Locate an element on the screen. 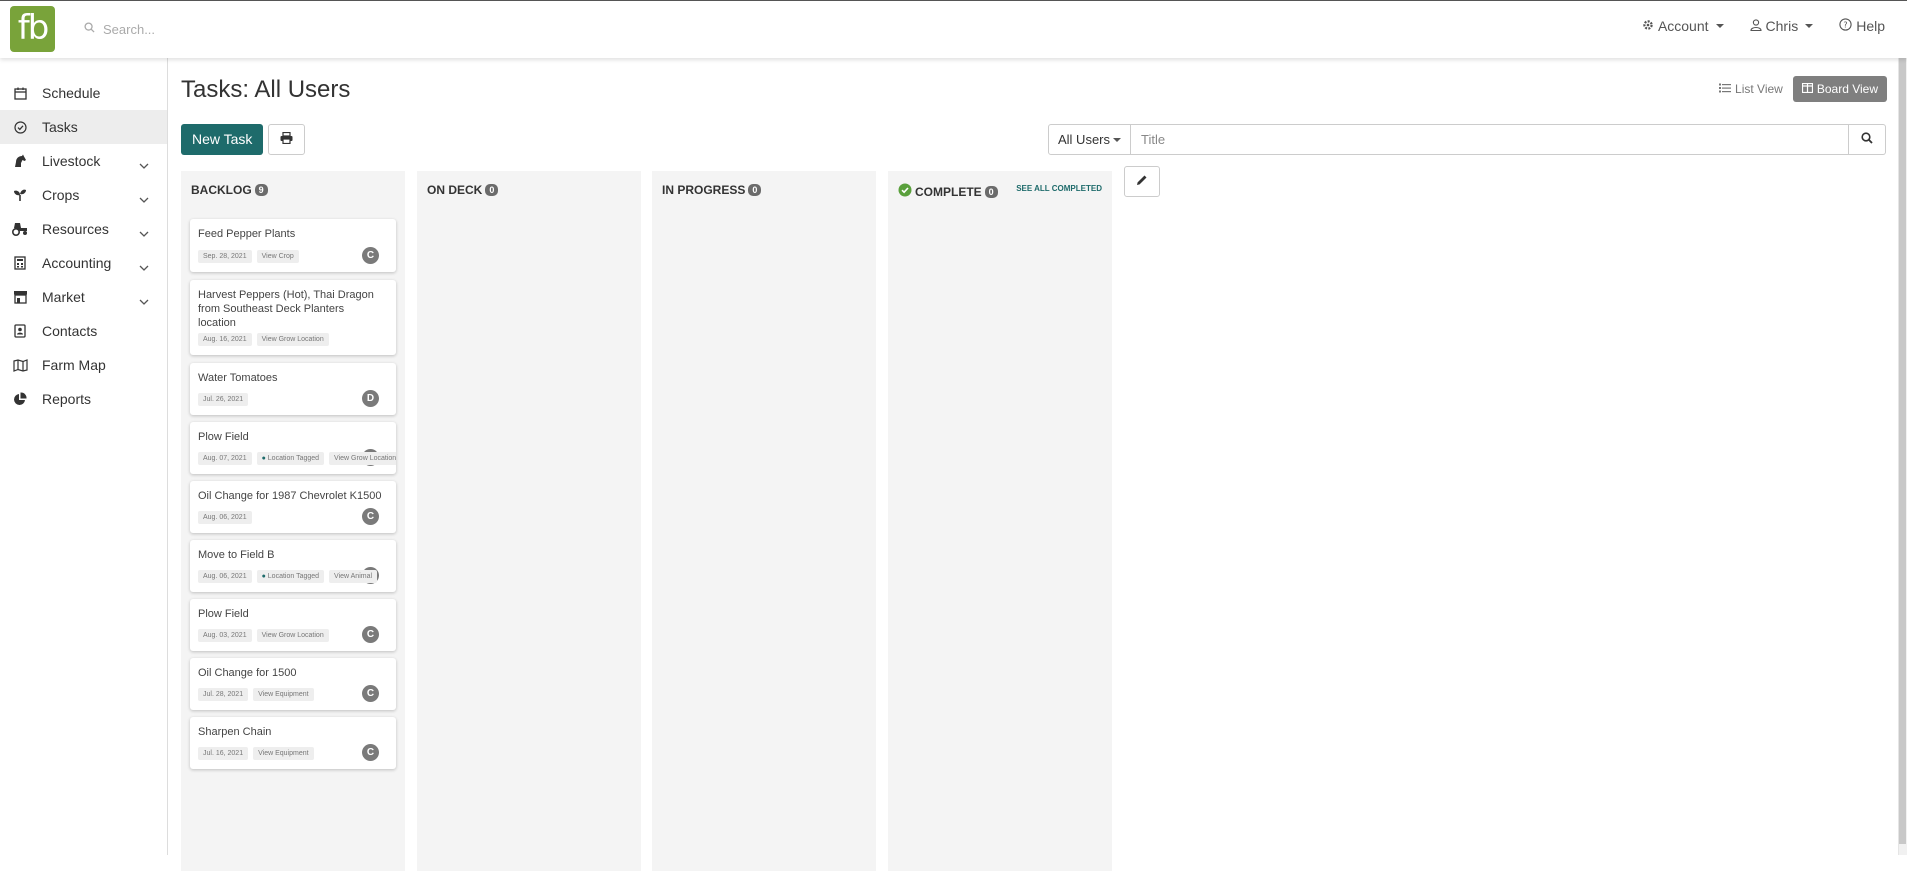 The height and width of the screenshot is (871, 1907). sidebar-item-farm-map: Farm Map is located at coordinates (83, 365).